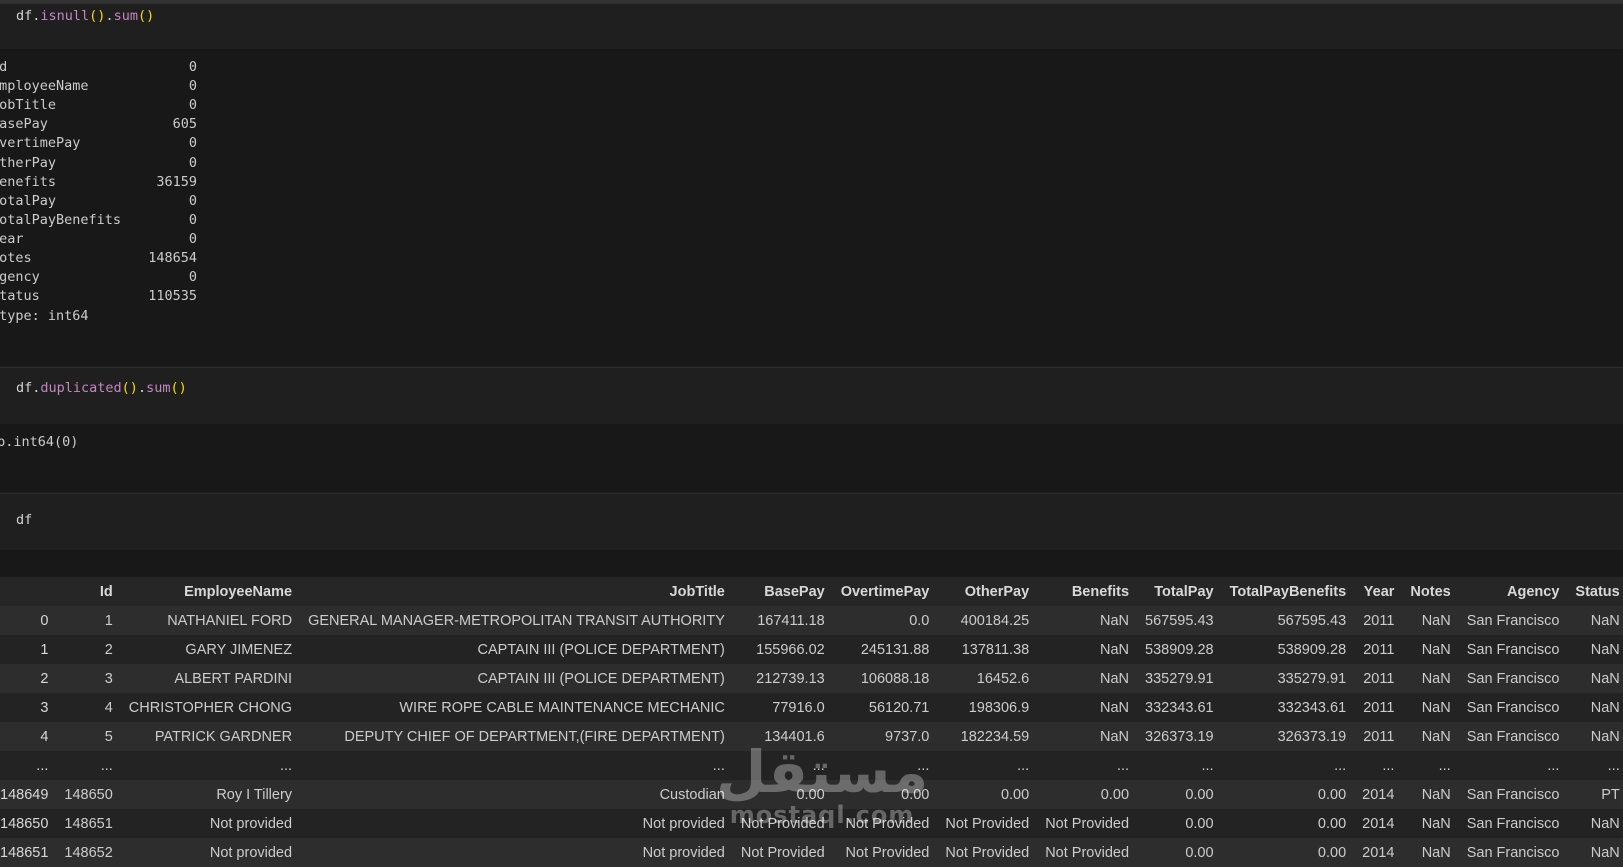  What do you see at coordinates (899, 707) in the screenshot?
I see `table-cell: 56120.71` at bounding box center [899, 707].